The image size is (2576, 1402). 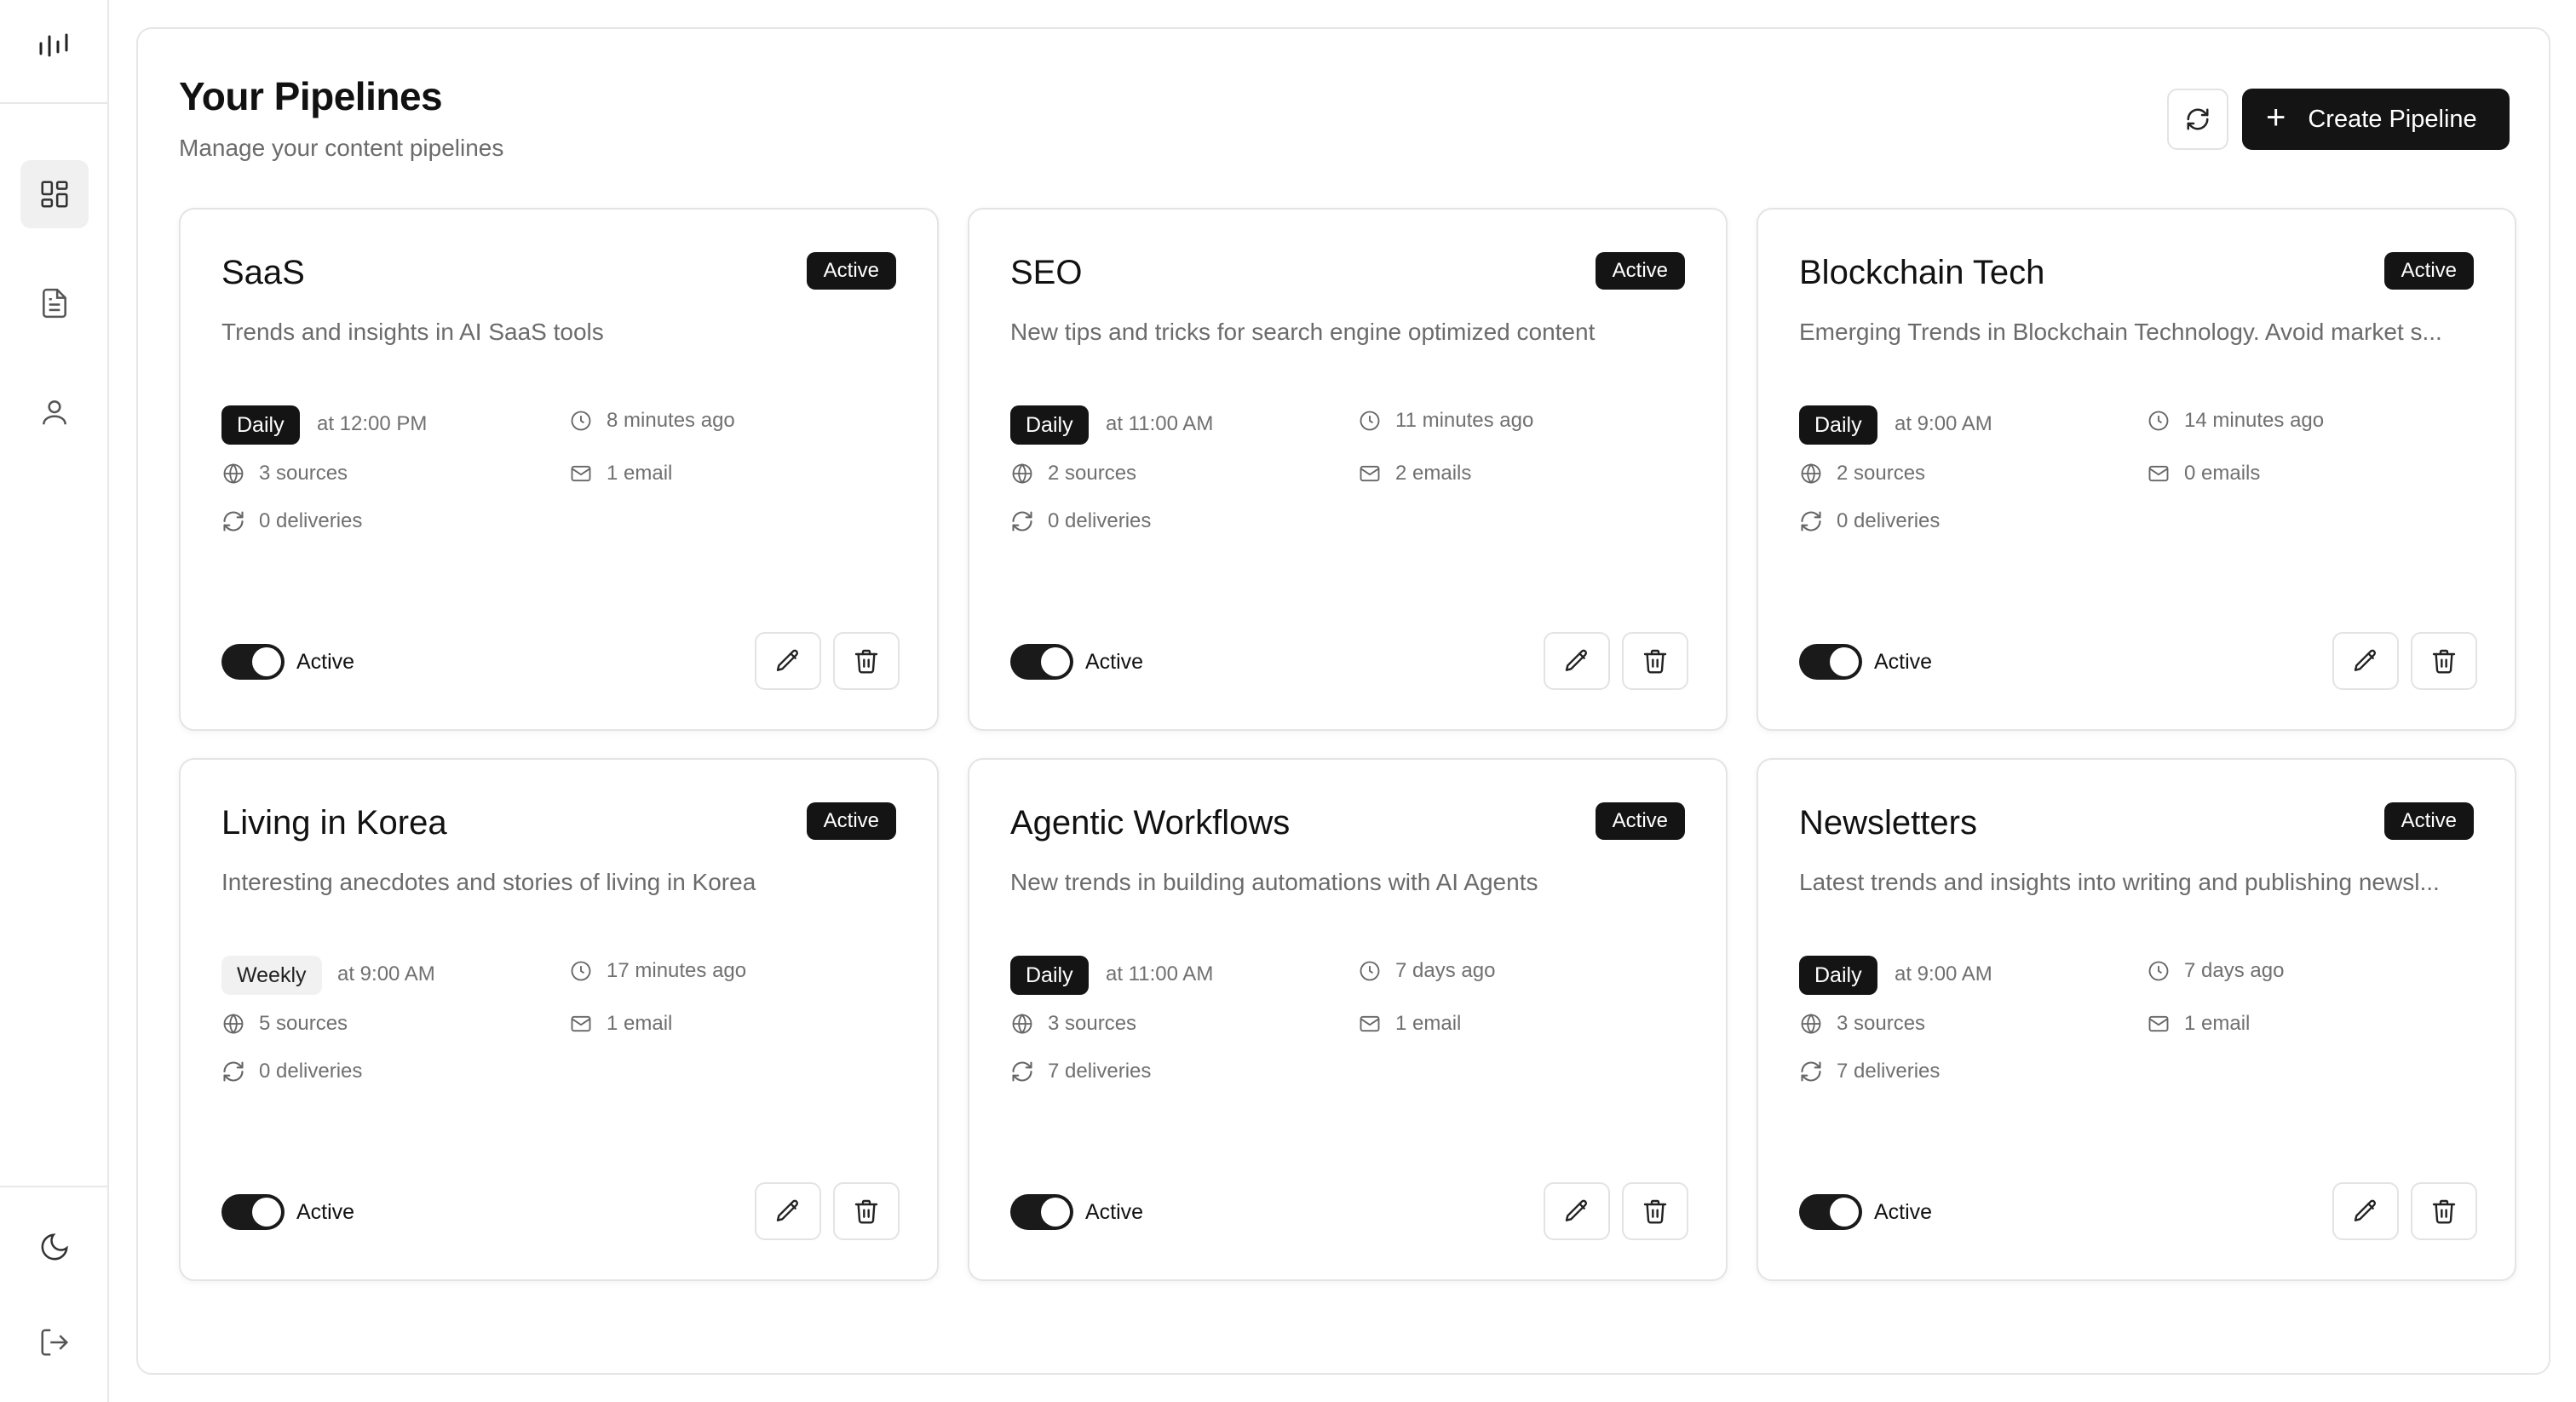 I want to click on logout-icon, so click(x=55, y=1342).